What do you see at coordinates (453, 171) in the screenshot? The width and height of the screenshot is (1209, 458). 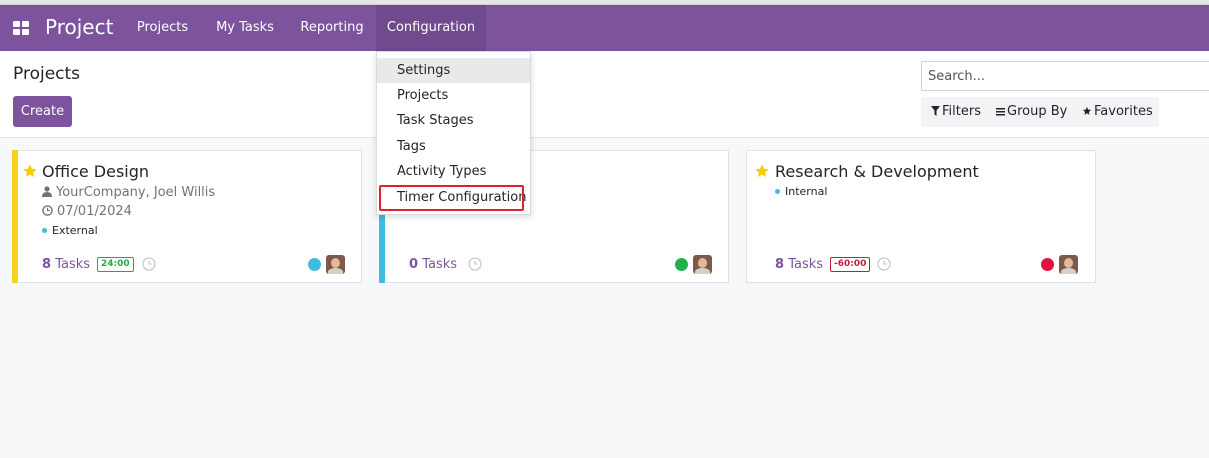 I see `menu-item-activity-types: Activity Types` at bounding box center [453, 171].